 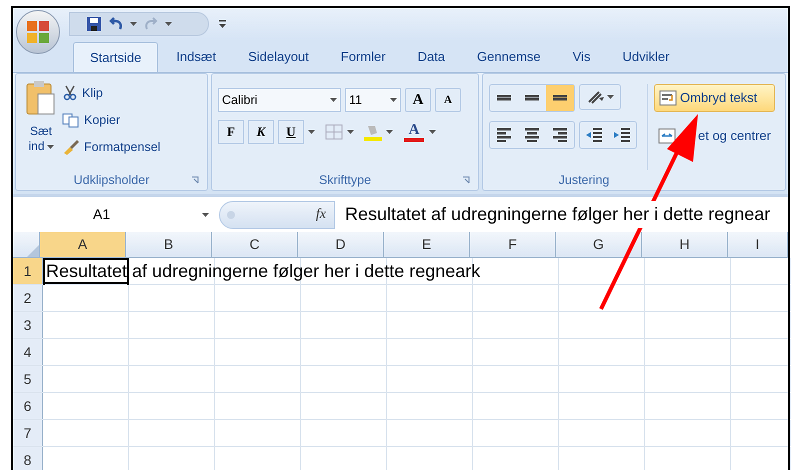 I want to click on ribbon-tab: Sidelayout, so click(x=278, y=57).